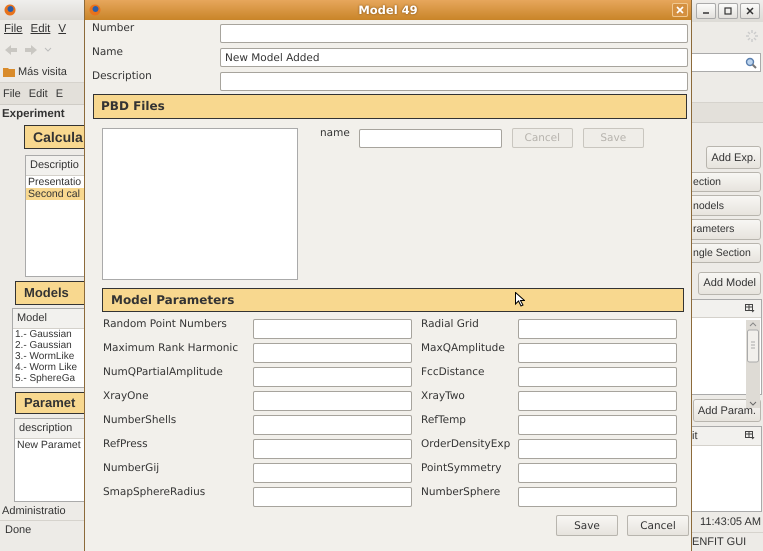 The image size is (763, 551). What do you see at coordinates (33, 114) in the screenshot?
I see `section-title: Experiment` at bounding box center [33, 114].